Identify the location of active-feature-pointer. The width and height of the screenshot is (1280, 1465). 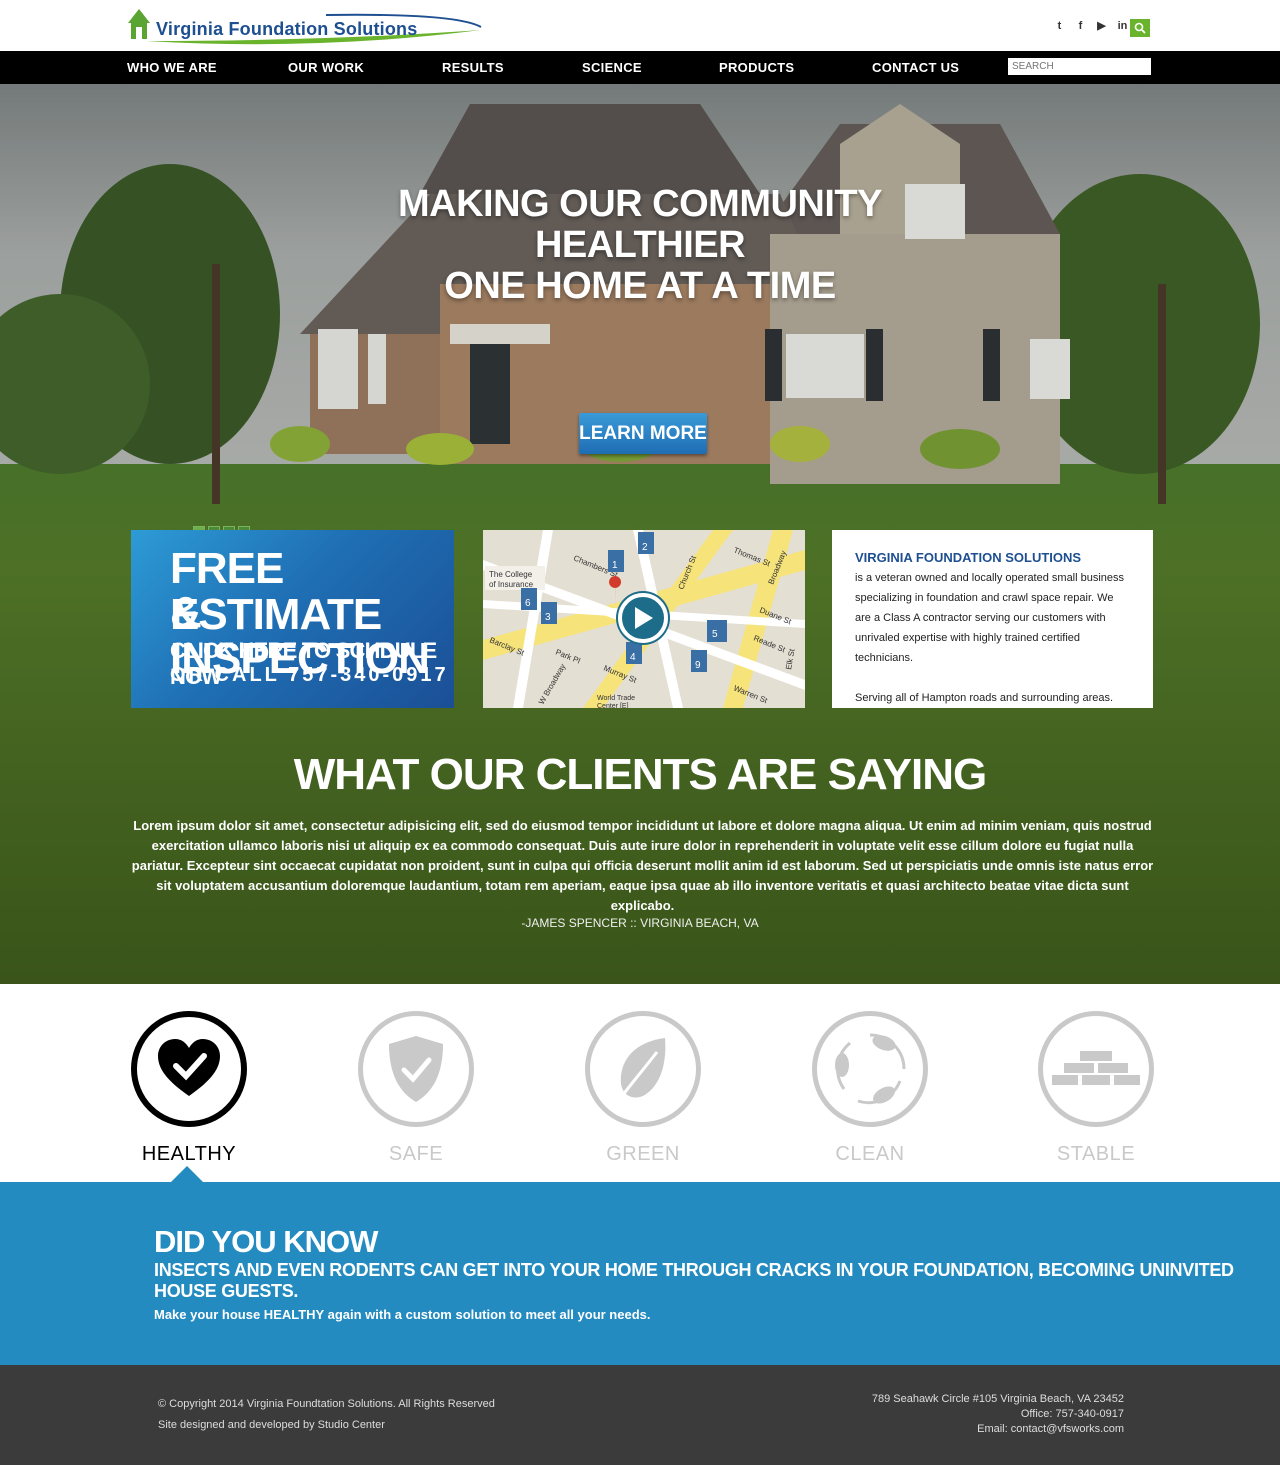
(187, 1174).